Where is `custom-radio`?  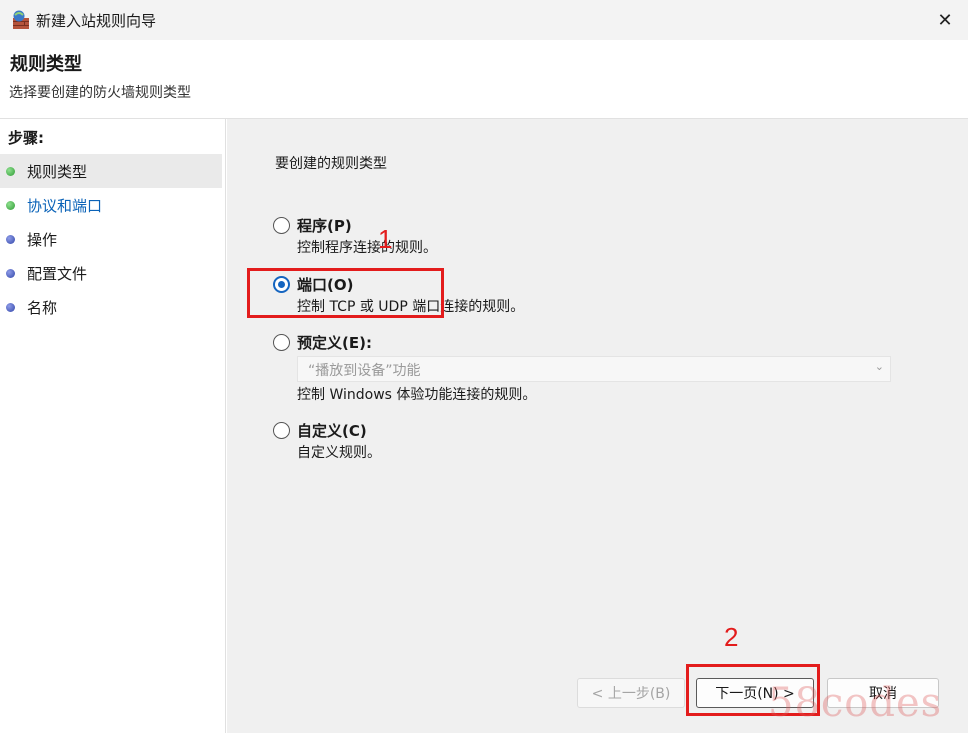
custom-radio is located at coordinates (281, 430).